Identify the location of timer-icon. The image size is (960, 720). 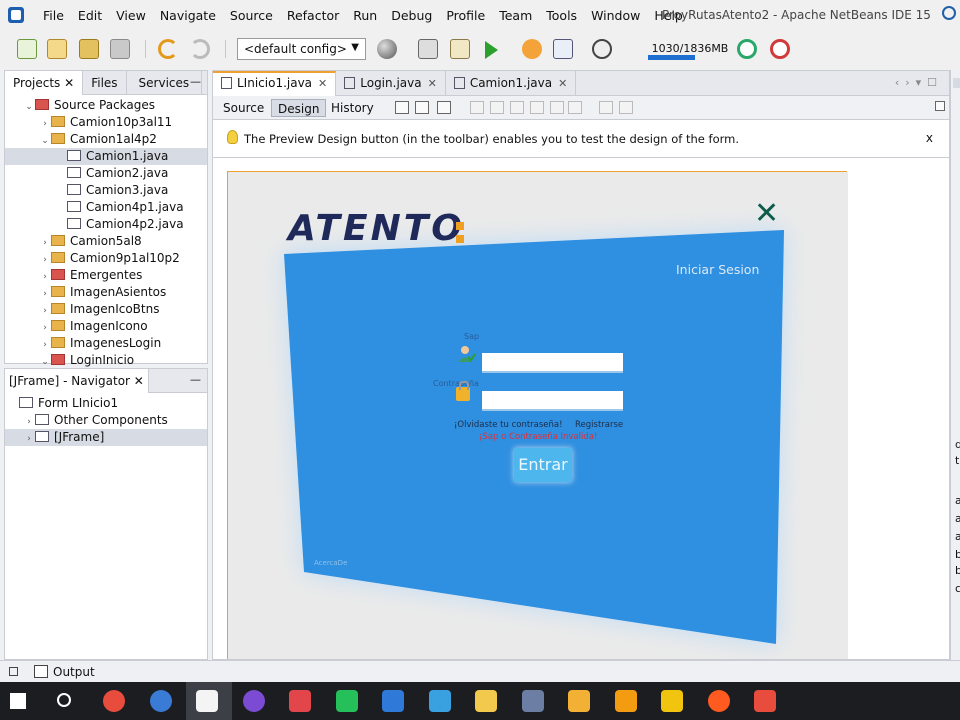
(602, 49).